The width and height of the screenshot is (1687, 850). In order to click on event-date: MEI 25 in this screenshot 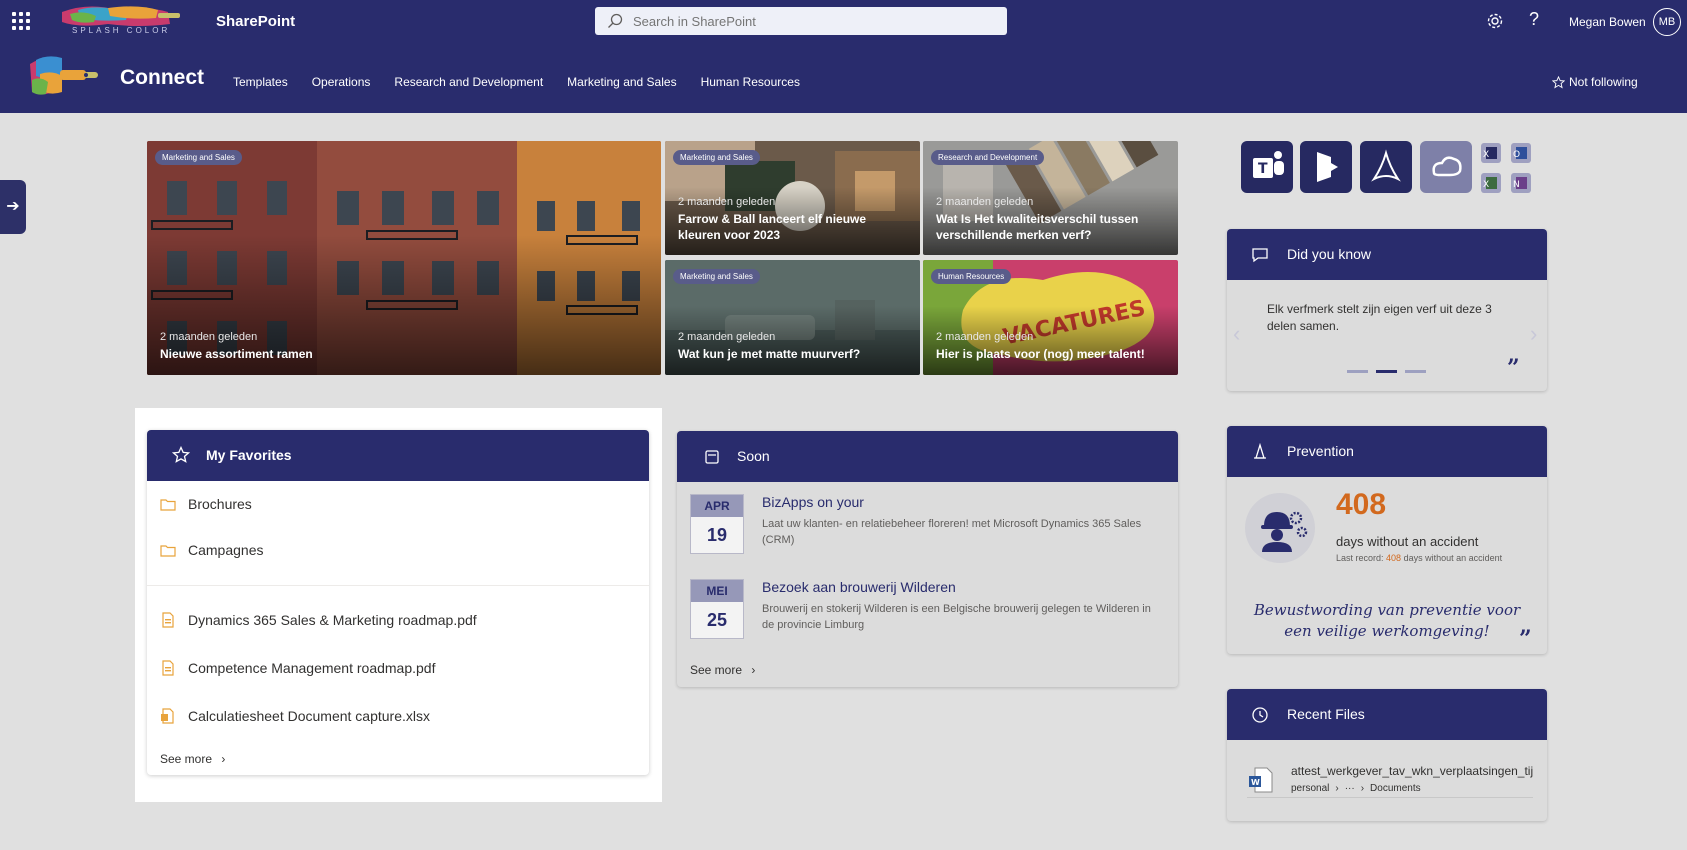, I will do `click(717, 609)`.